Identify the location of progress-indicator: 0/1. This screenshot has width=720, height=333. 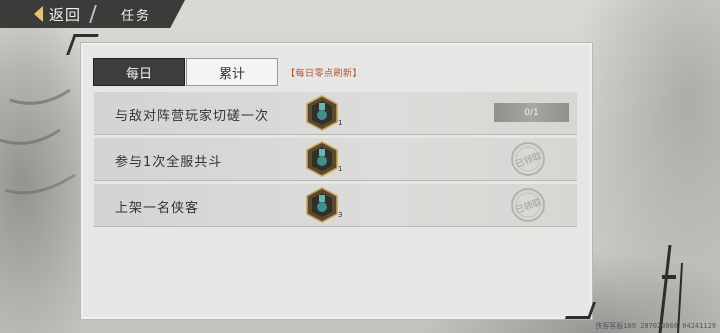
(531, 112).